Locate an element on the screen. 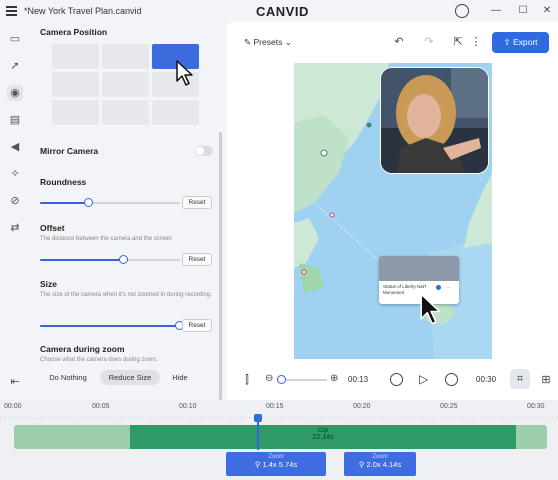 The height and width of the screenshot is (480, 558). playback-bar: ⫿ ⊖ ⊕ 00:13 ▷ 00:30 ⌗ ⊞ is located at coordinates (392, 380).